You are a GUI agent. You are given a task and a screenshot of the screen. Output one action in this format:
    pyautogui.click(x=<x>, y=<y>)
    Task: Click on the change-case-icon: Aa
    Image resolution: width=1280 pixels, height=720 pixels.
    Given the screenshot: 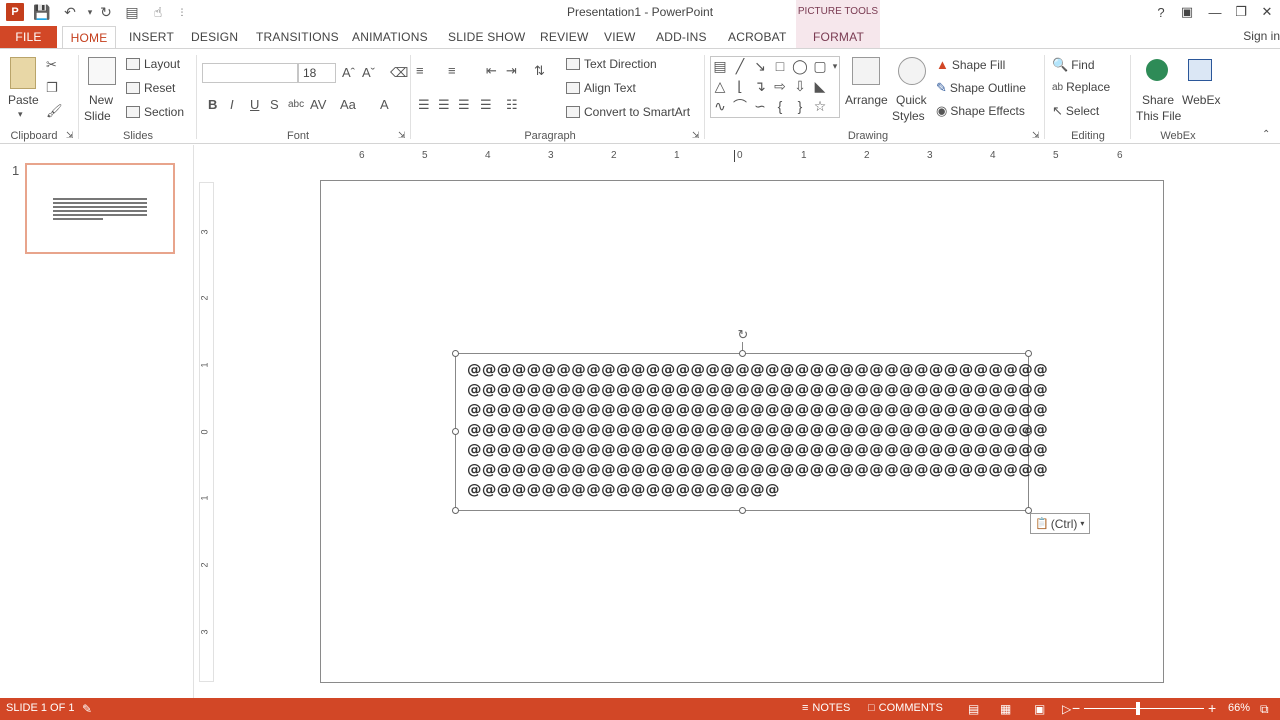 What is the action you would take?
    pyautogui.click(x=348, y=104)
    